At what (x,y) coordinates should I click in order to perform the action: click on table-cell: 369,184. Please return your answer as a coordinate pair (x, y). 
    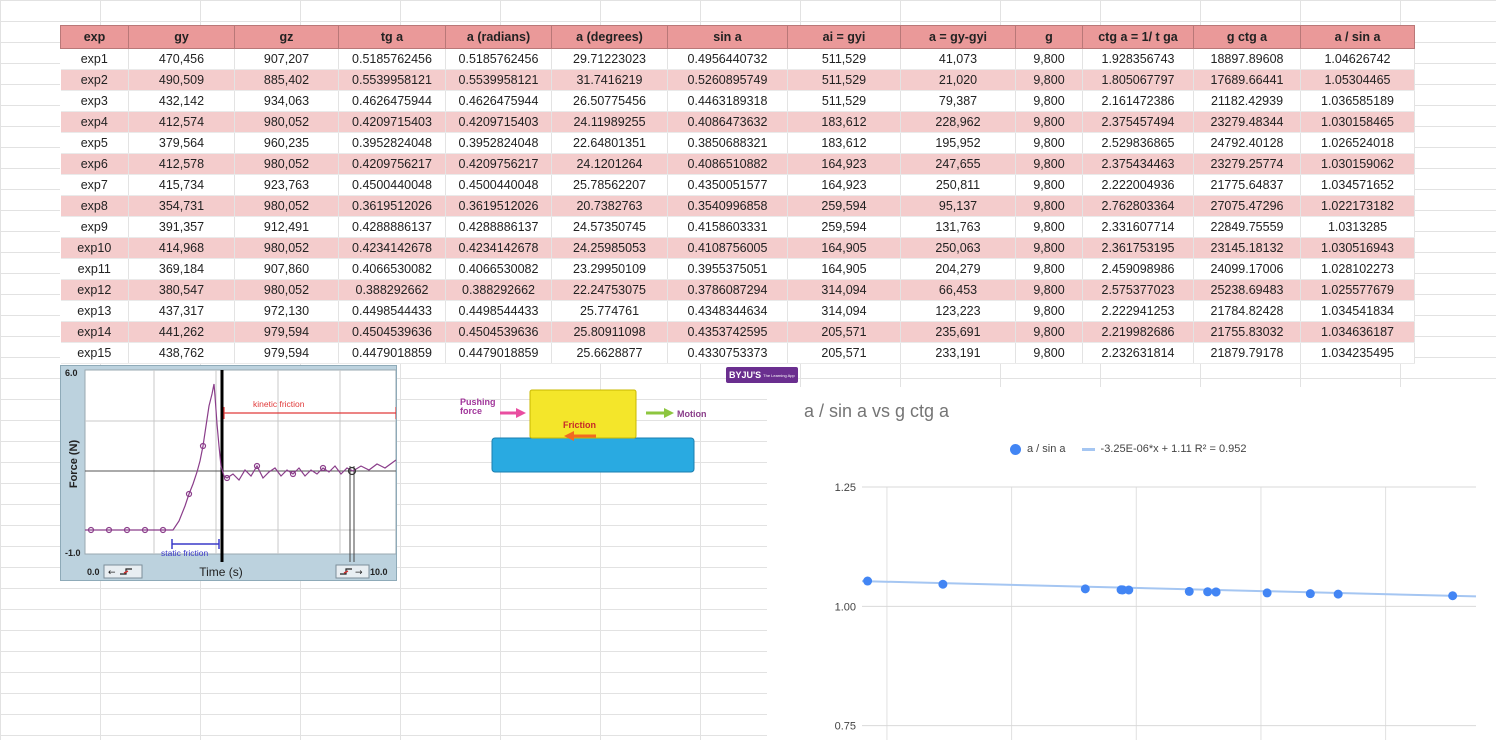
    Looking at the image, I should click on (181, 269).